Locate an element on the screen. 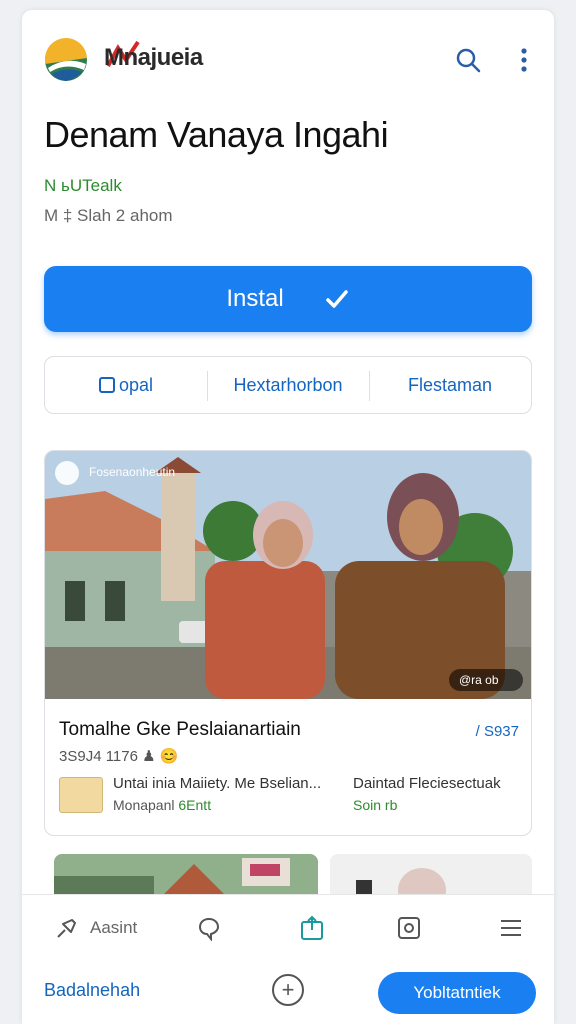 The image size is (576, 1024). card-row-b: Monapanl 6Entt is located at coordinates (162, 805).